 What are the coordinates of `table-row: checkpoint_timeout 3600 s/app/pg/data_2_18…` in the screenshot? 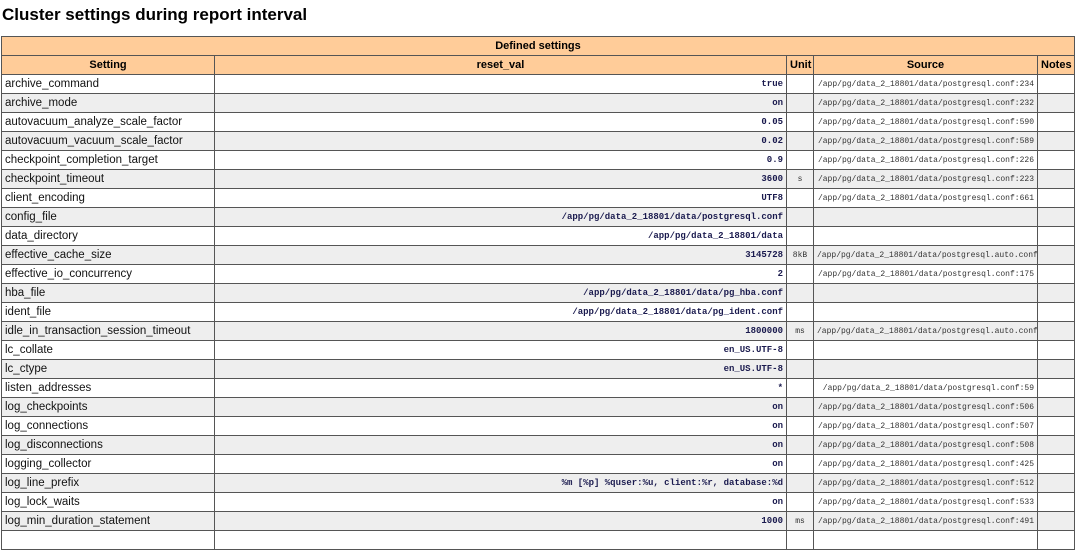 It's located at (538, 179).